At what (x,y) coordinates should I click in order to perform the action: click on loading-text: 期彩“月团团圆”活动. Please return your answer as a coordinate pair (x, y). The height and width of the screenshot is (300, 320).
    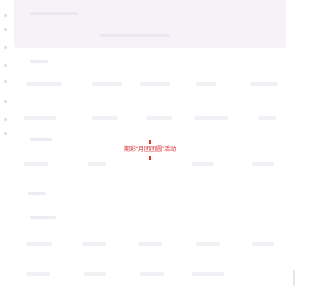
    Looking at the image, I should click on (150, 150).